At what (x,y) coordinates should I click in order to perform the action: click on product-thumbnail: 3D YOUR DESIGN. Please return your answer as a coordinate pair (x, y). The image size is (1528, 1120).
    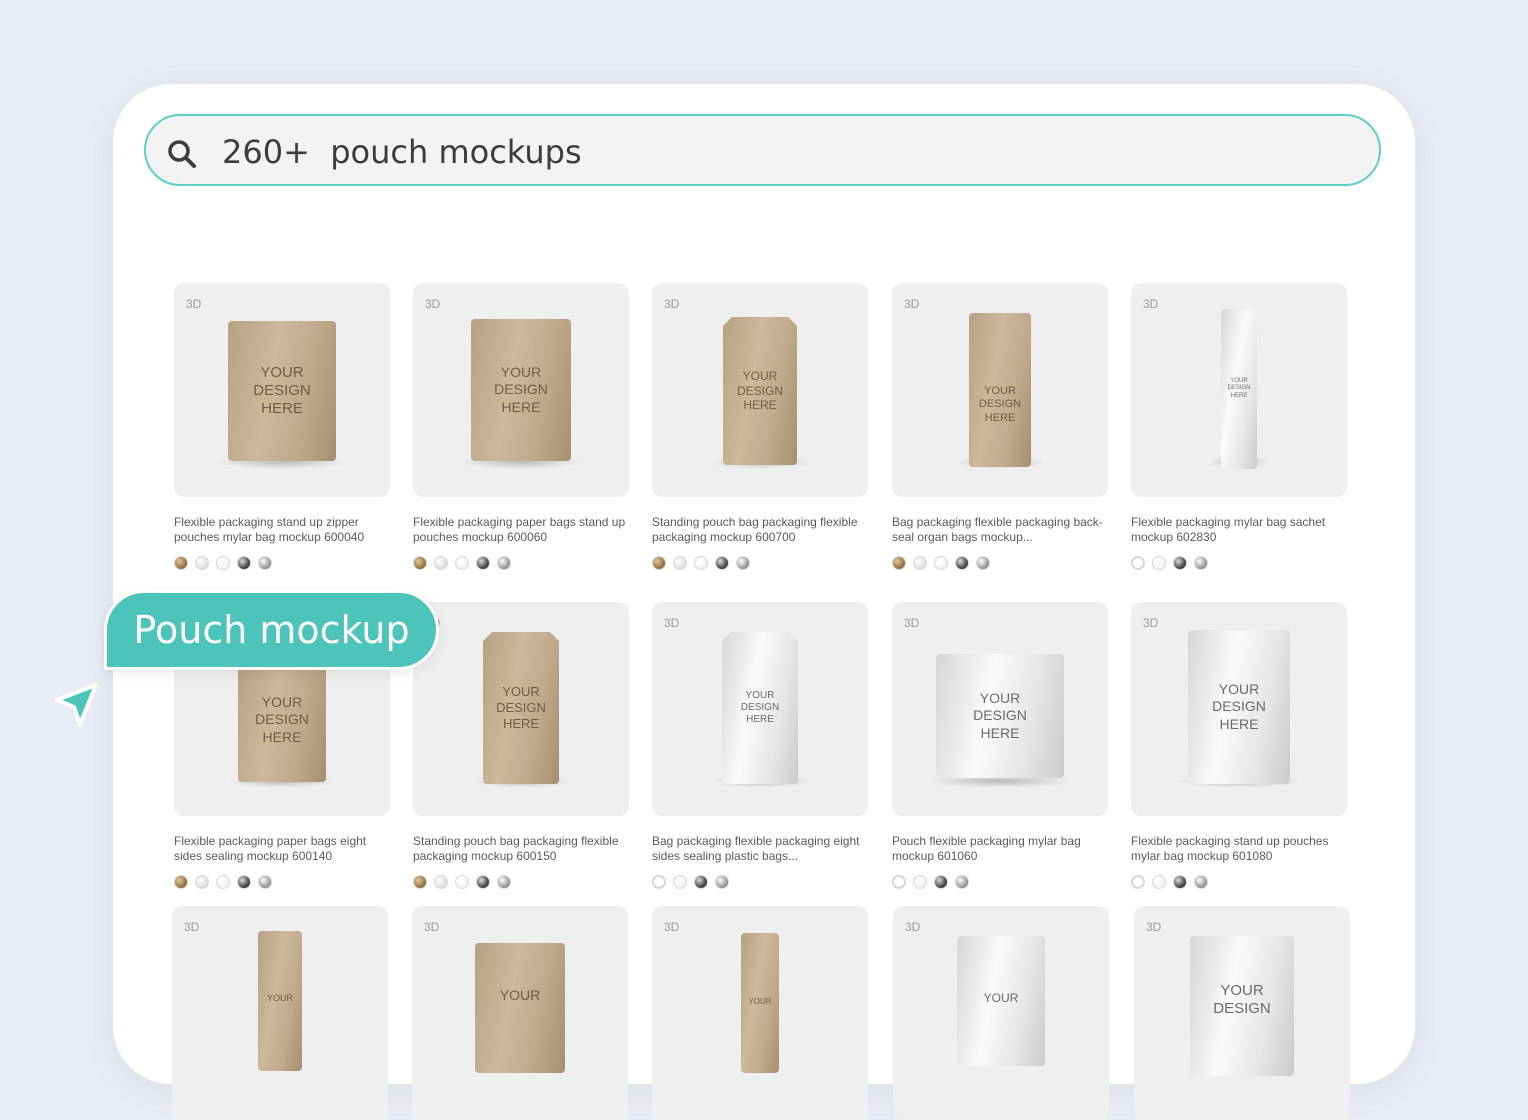
    Looking at the image, I should click on (1242, 1013).